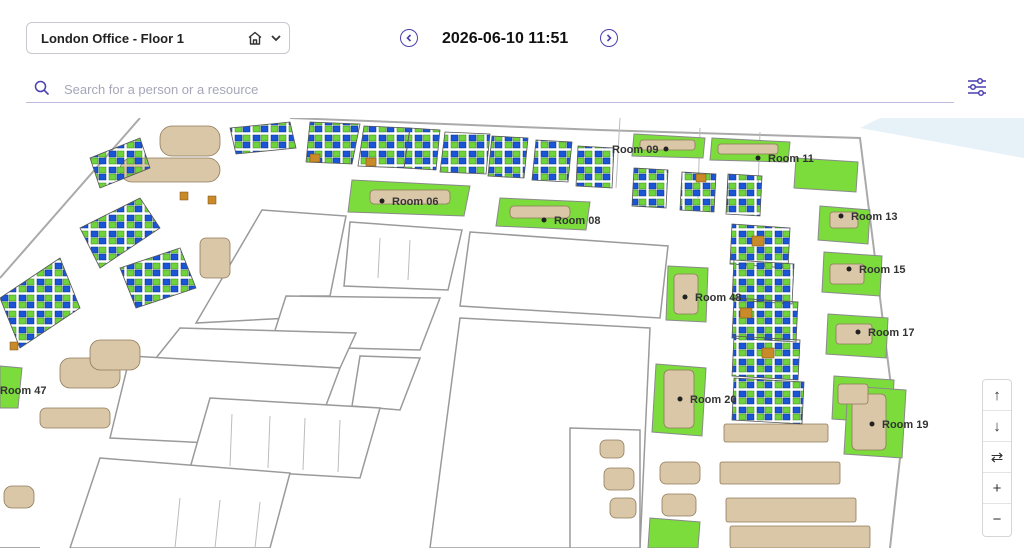  What do you see at coordinates (977, 87) in the screenshot?
I see `sliders-icon` at bounding box center [977, 87].